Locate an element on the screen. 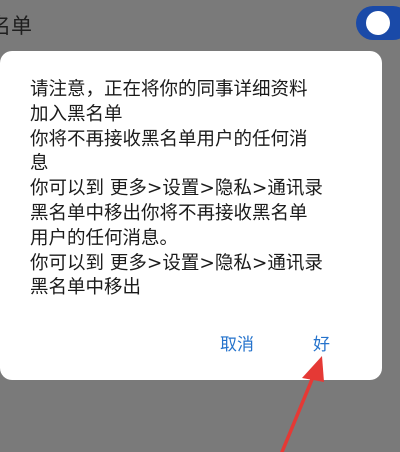 The height and width of the screenshot is (452, 400). ok-button: 好 is located at coordinates (321, 345).